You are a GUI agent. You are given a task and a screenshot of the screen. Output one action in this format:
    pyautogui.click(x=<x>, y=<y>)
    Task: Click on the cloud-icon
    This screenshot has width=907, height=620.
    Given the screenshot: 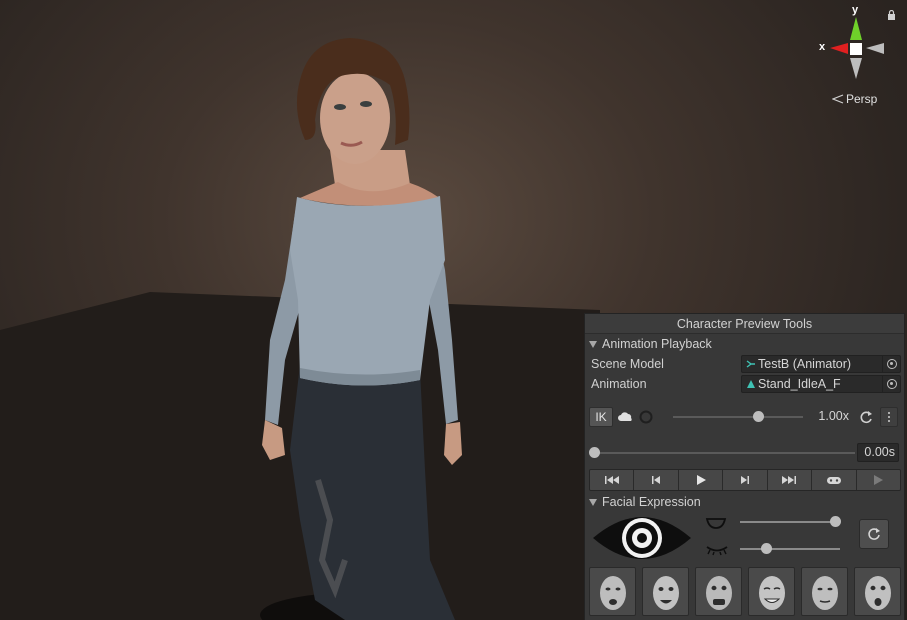 What is the action you would take?
    pyautogui.click(x=626, y=417)
    